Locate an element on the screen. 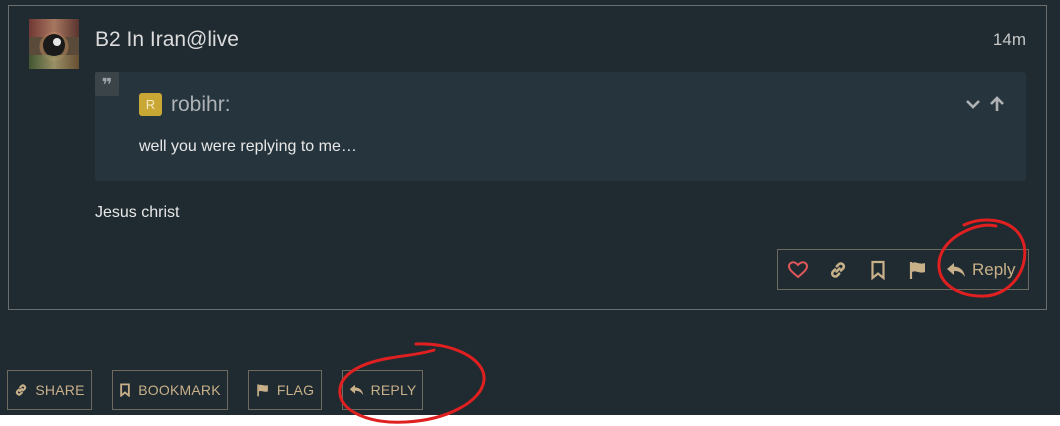 The width and height of the screenshot is (1060, 426). post-timestamp: 14m is located at coordinates (1009, 40).